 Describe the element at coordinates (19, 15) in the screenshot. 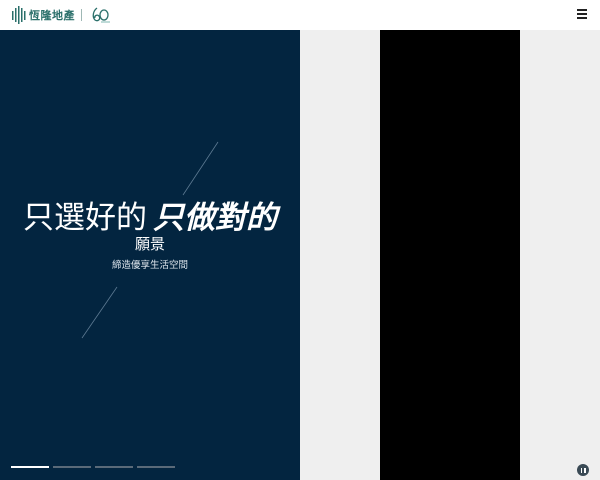

I see `logo-mark-icon` at that location.